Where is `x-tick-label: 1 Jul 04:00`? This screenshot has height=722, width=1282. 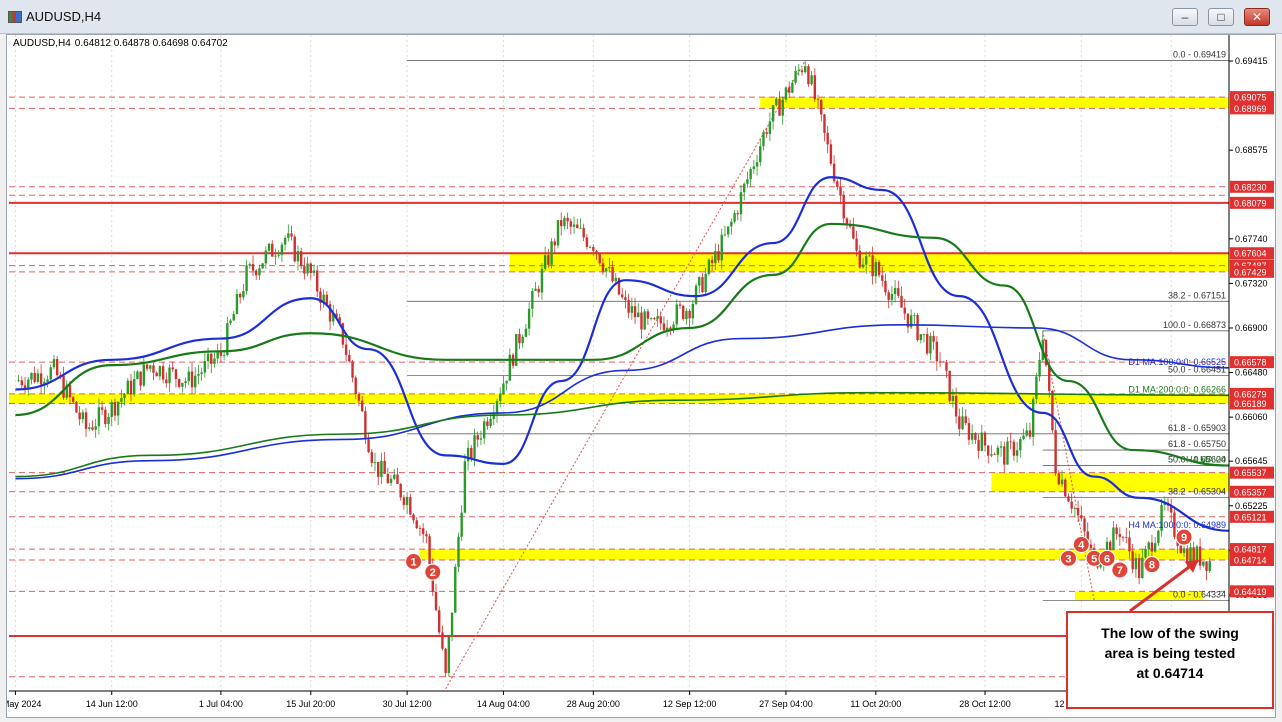 x-tick-label: 1 Jul 04:00 is located at coordinates (221, 704).